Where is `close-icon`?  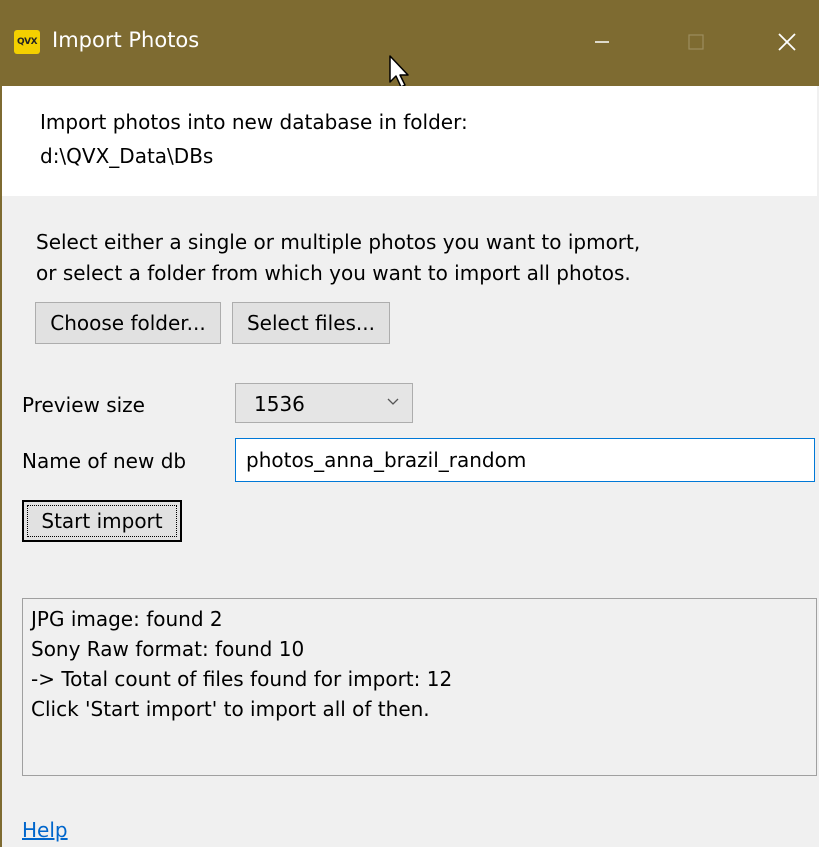
close-icon is located at coordinates (787, 42).